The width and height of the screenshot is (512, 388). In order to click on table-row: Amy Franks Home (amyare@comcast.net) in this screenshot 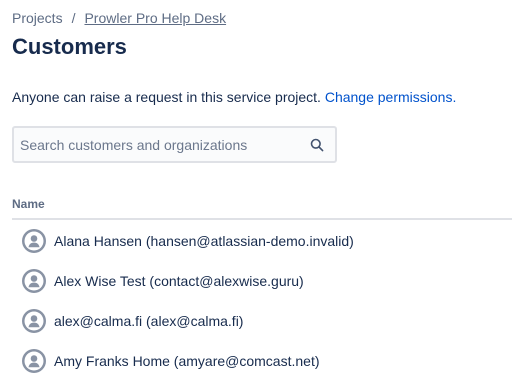, I will do `click(262, 361)`.